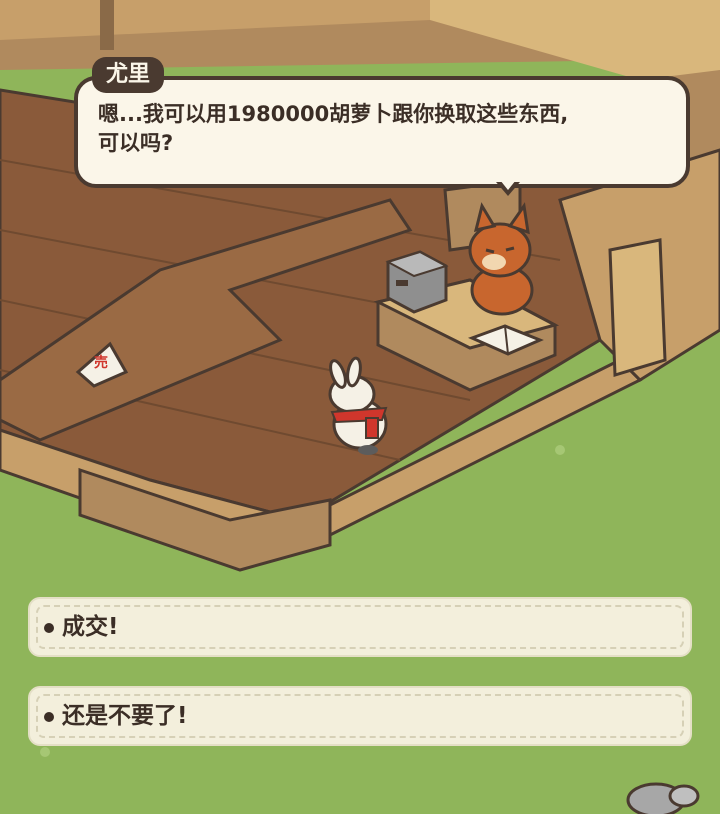 Image resolution: width=720 pixels, height=814 pixels. Describe the element at coordinates (128, 75) in the screenshot. I see `speaker-name-tag: 尤里` at that location.